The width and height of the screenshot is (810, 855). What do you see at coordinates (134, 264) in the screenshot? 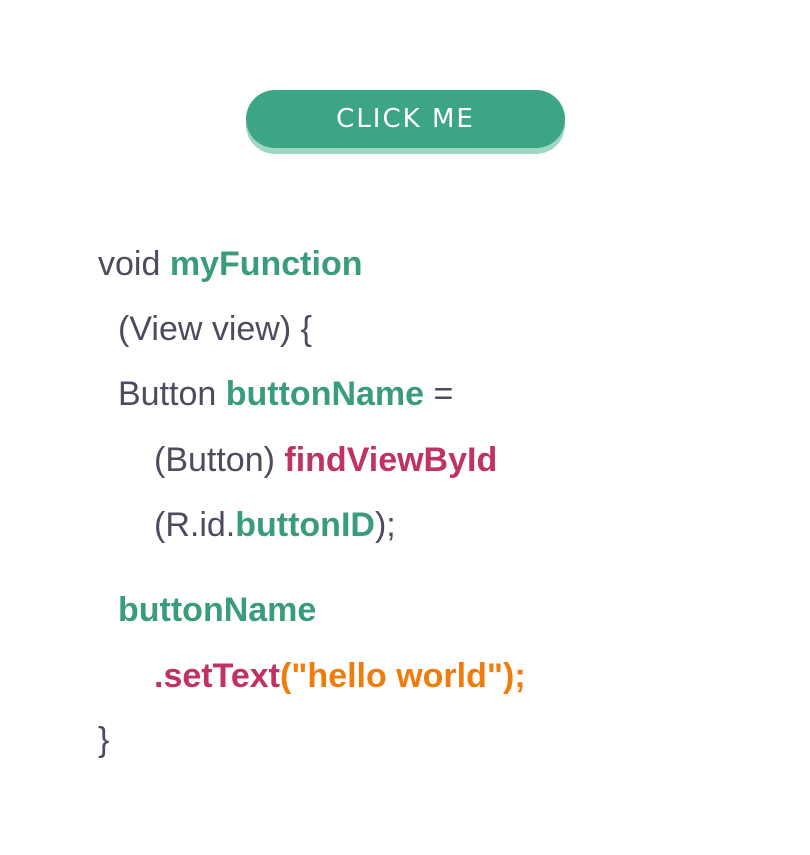
I see `code-keyword-void: void` at bounding box center [134, 264].